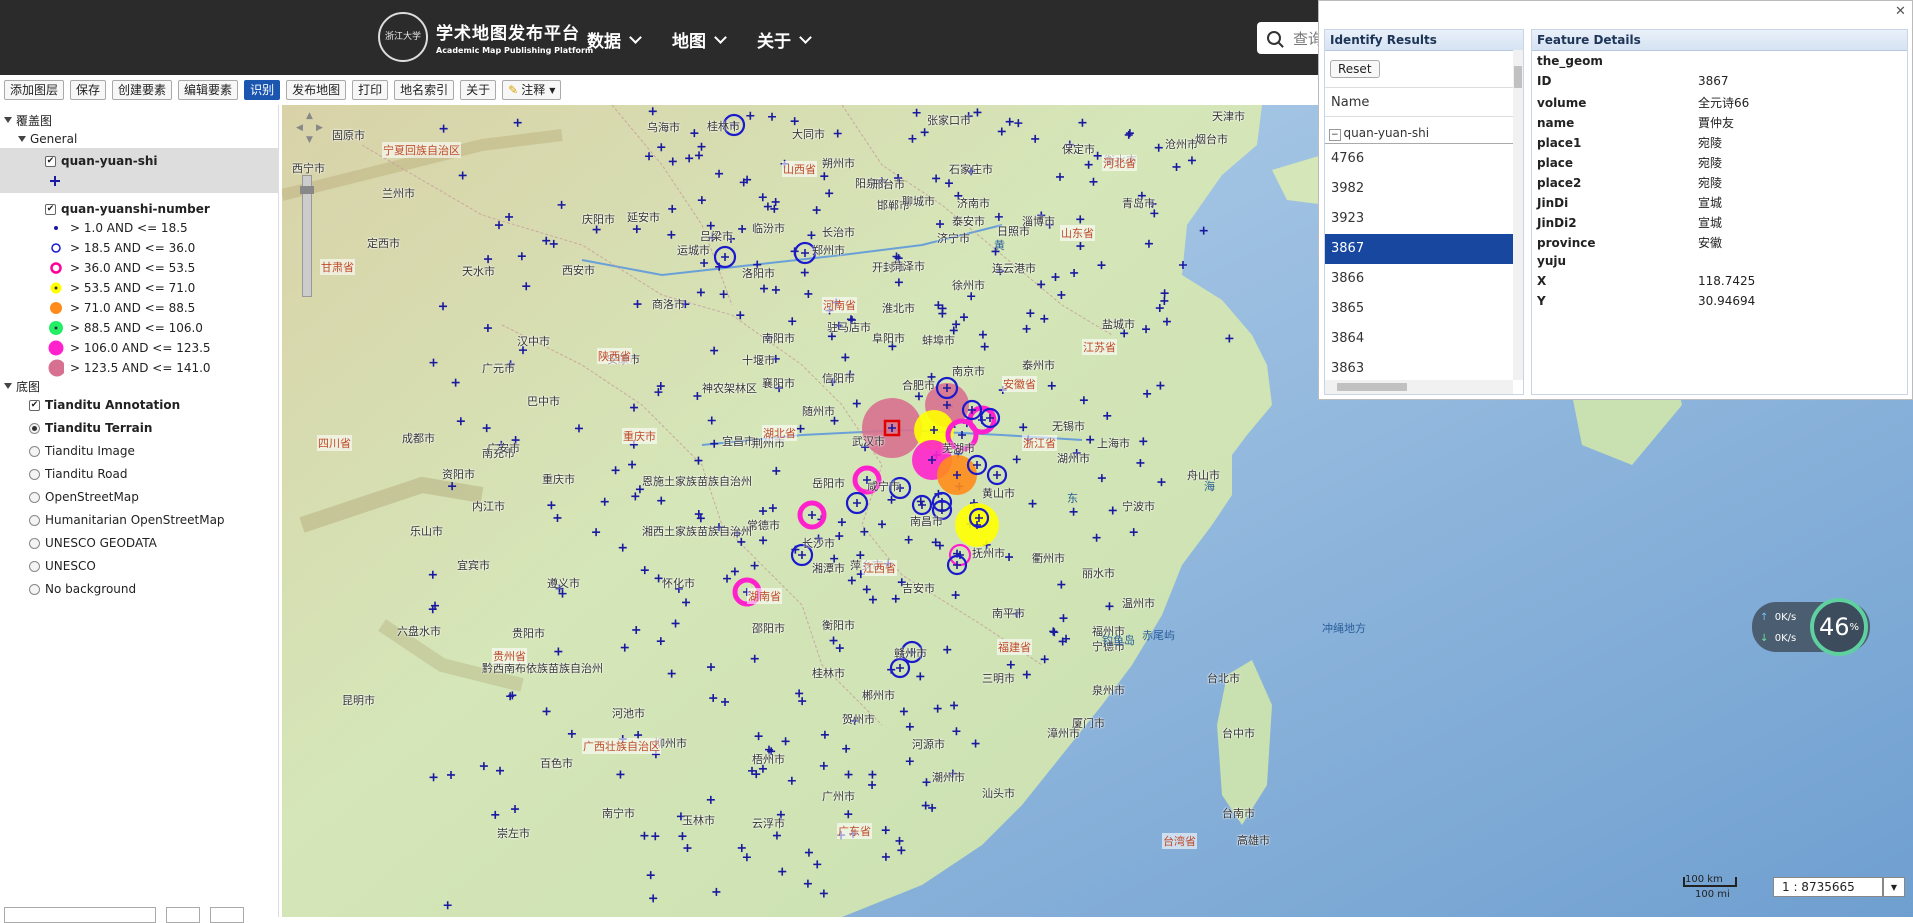 This screenshot has width=1913, height=923. Describe the element at coordinates (80, 915) in the screenshot. I see `sidebar-bottom-input` at that location.